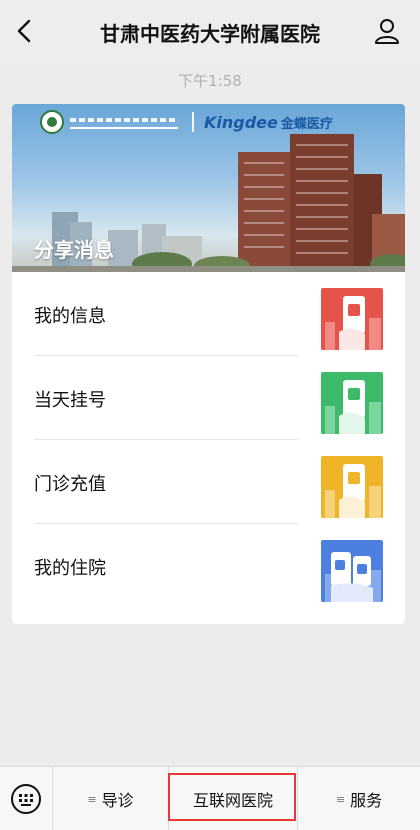 The height and width of the screenshot is (830, 420). What do you see at coordinates (208, 566) in the screenshot?
I see `menu-item-my-hospitalization: 我的住院` at bounding box center [208, 566].